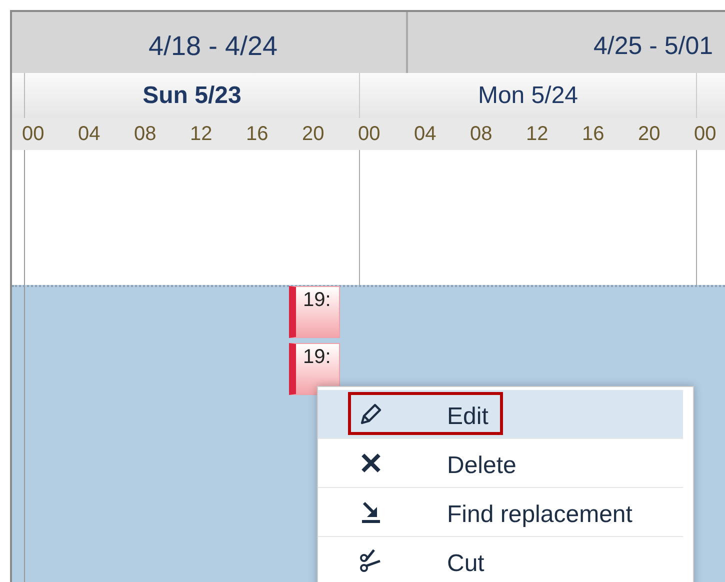 The image size is (725, 582). I want to click on pencil-icon, so click(371, 414).